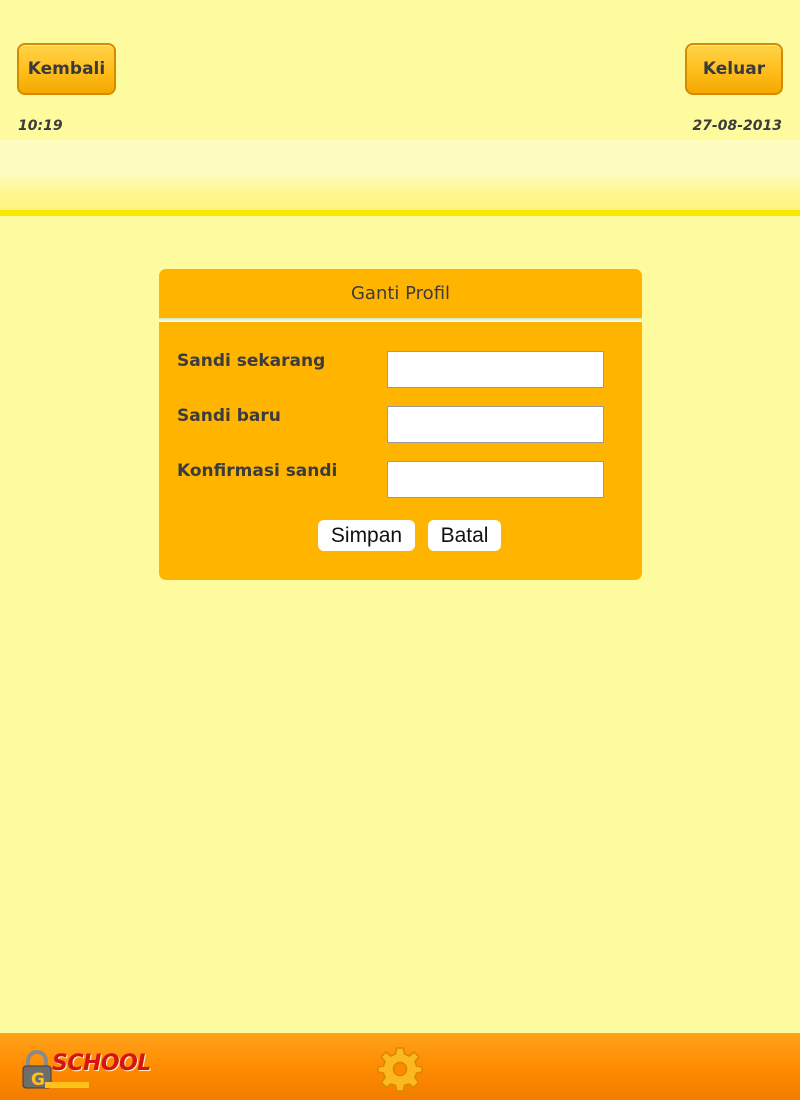 Image resolution: width=800 pixels, height=1100 pixels. Describe the element at coordinates (495, 479) in the screenshot. I see `confirm-password-input` at that location.